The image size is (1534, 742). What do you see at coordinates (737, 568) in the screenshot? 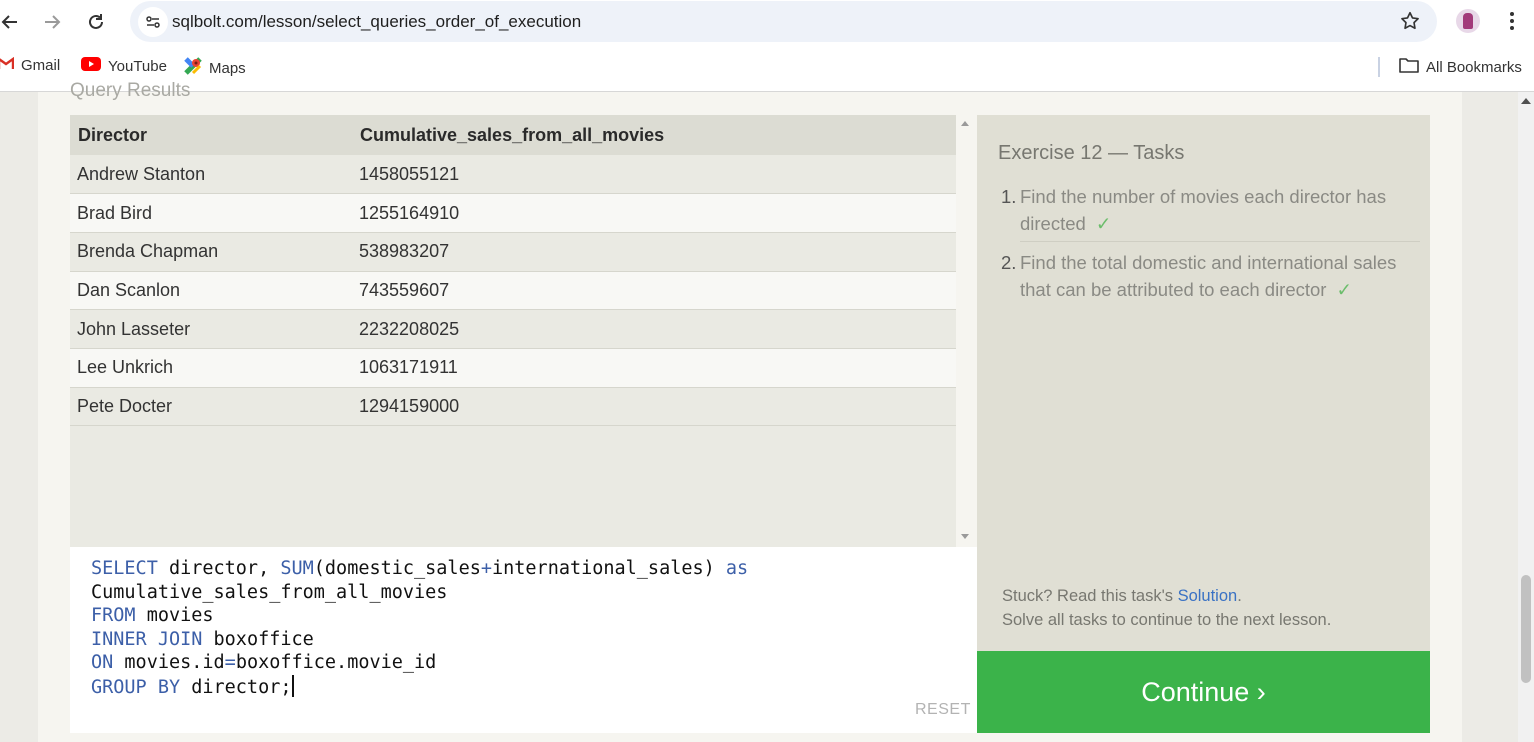
I see `sql-keyword: as` at bounding box center [737, 568].